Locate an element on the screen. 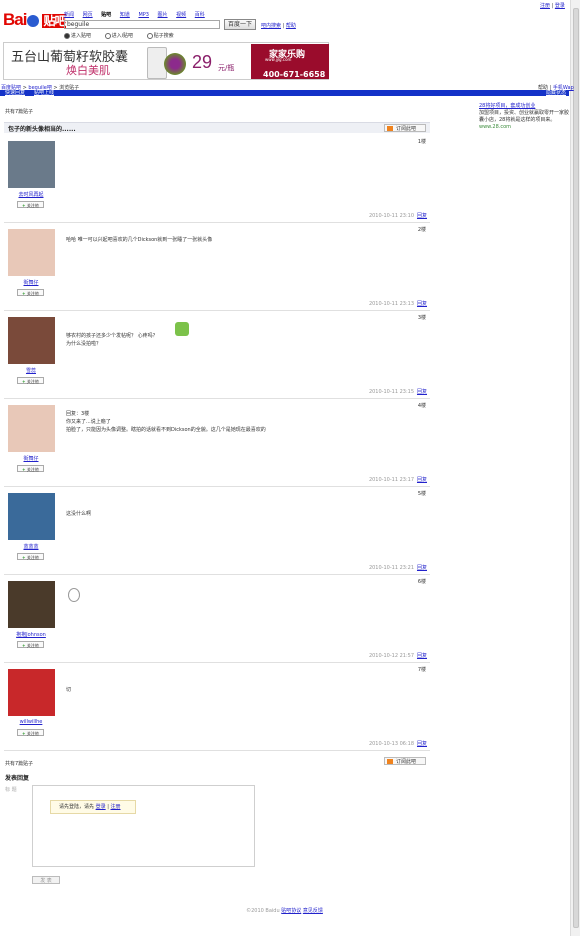  post-content: 这没什么啊 is located at coordinates (78, 514).